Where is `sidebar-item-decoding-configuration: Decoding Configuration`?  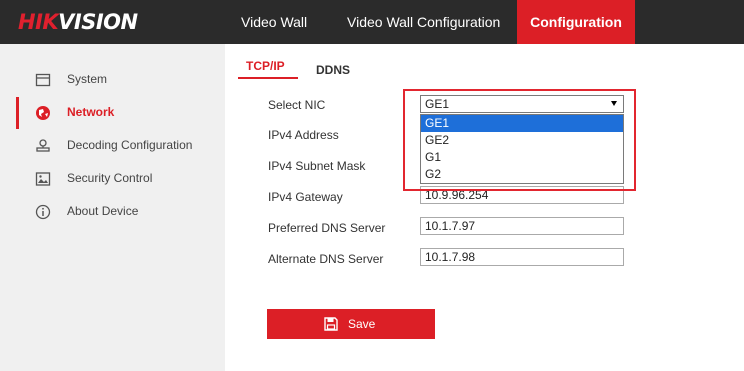 sidebar-item-decoding-configuration: Decoding Configuration is located at coordinates (112, 146).